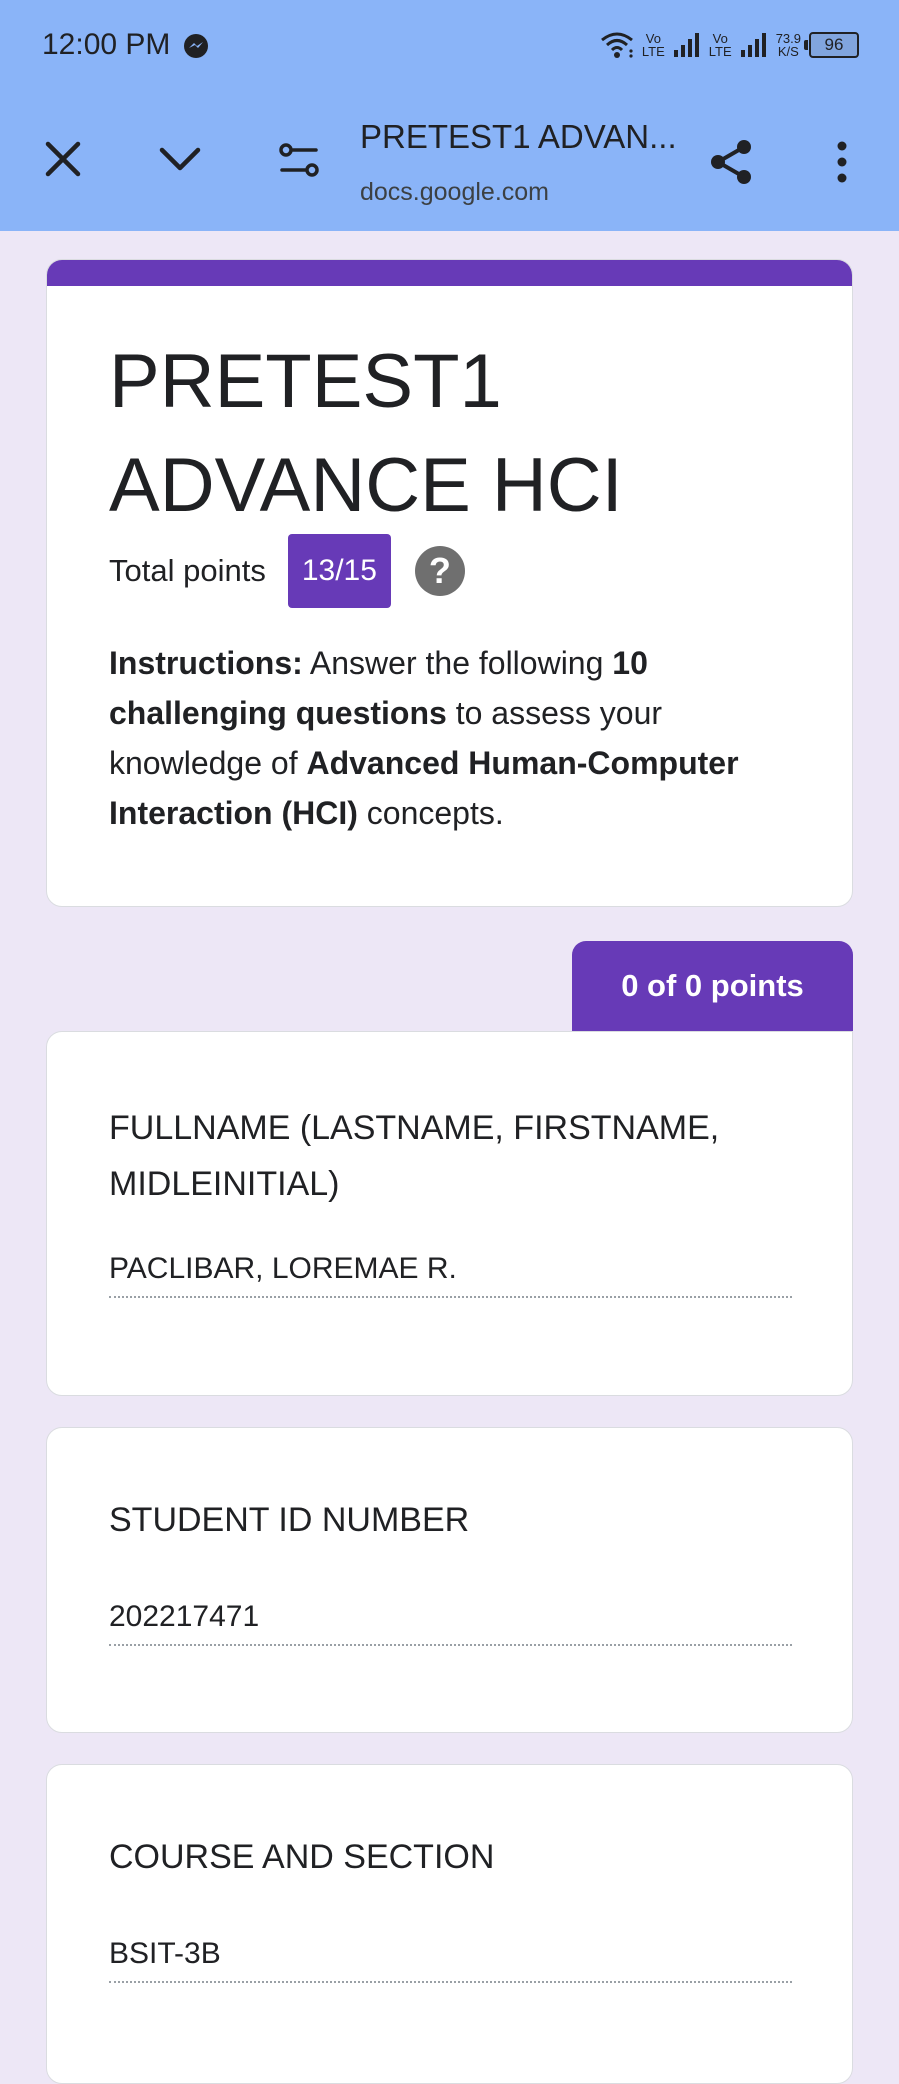  Describe the element at coordinates (180, 160) in the screenshot. I see `chevron-down-icon` at that location.